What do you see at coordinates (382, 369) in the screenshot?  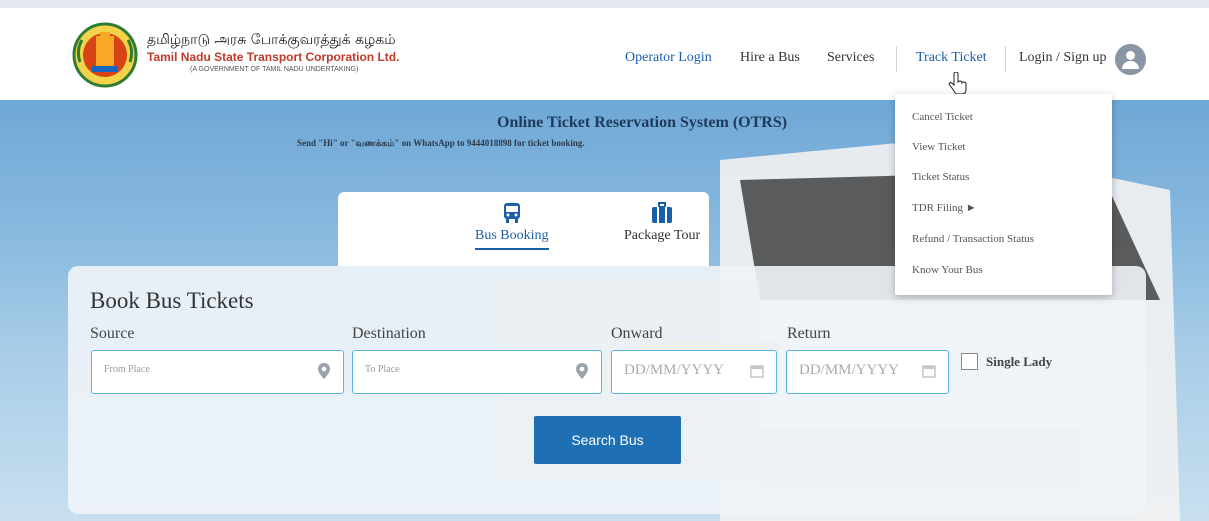 I see `destination-placeholder: To Place` at bounding box center [382, 369].